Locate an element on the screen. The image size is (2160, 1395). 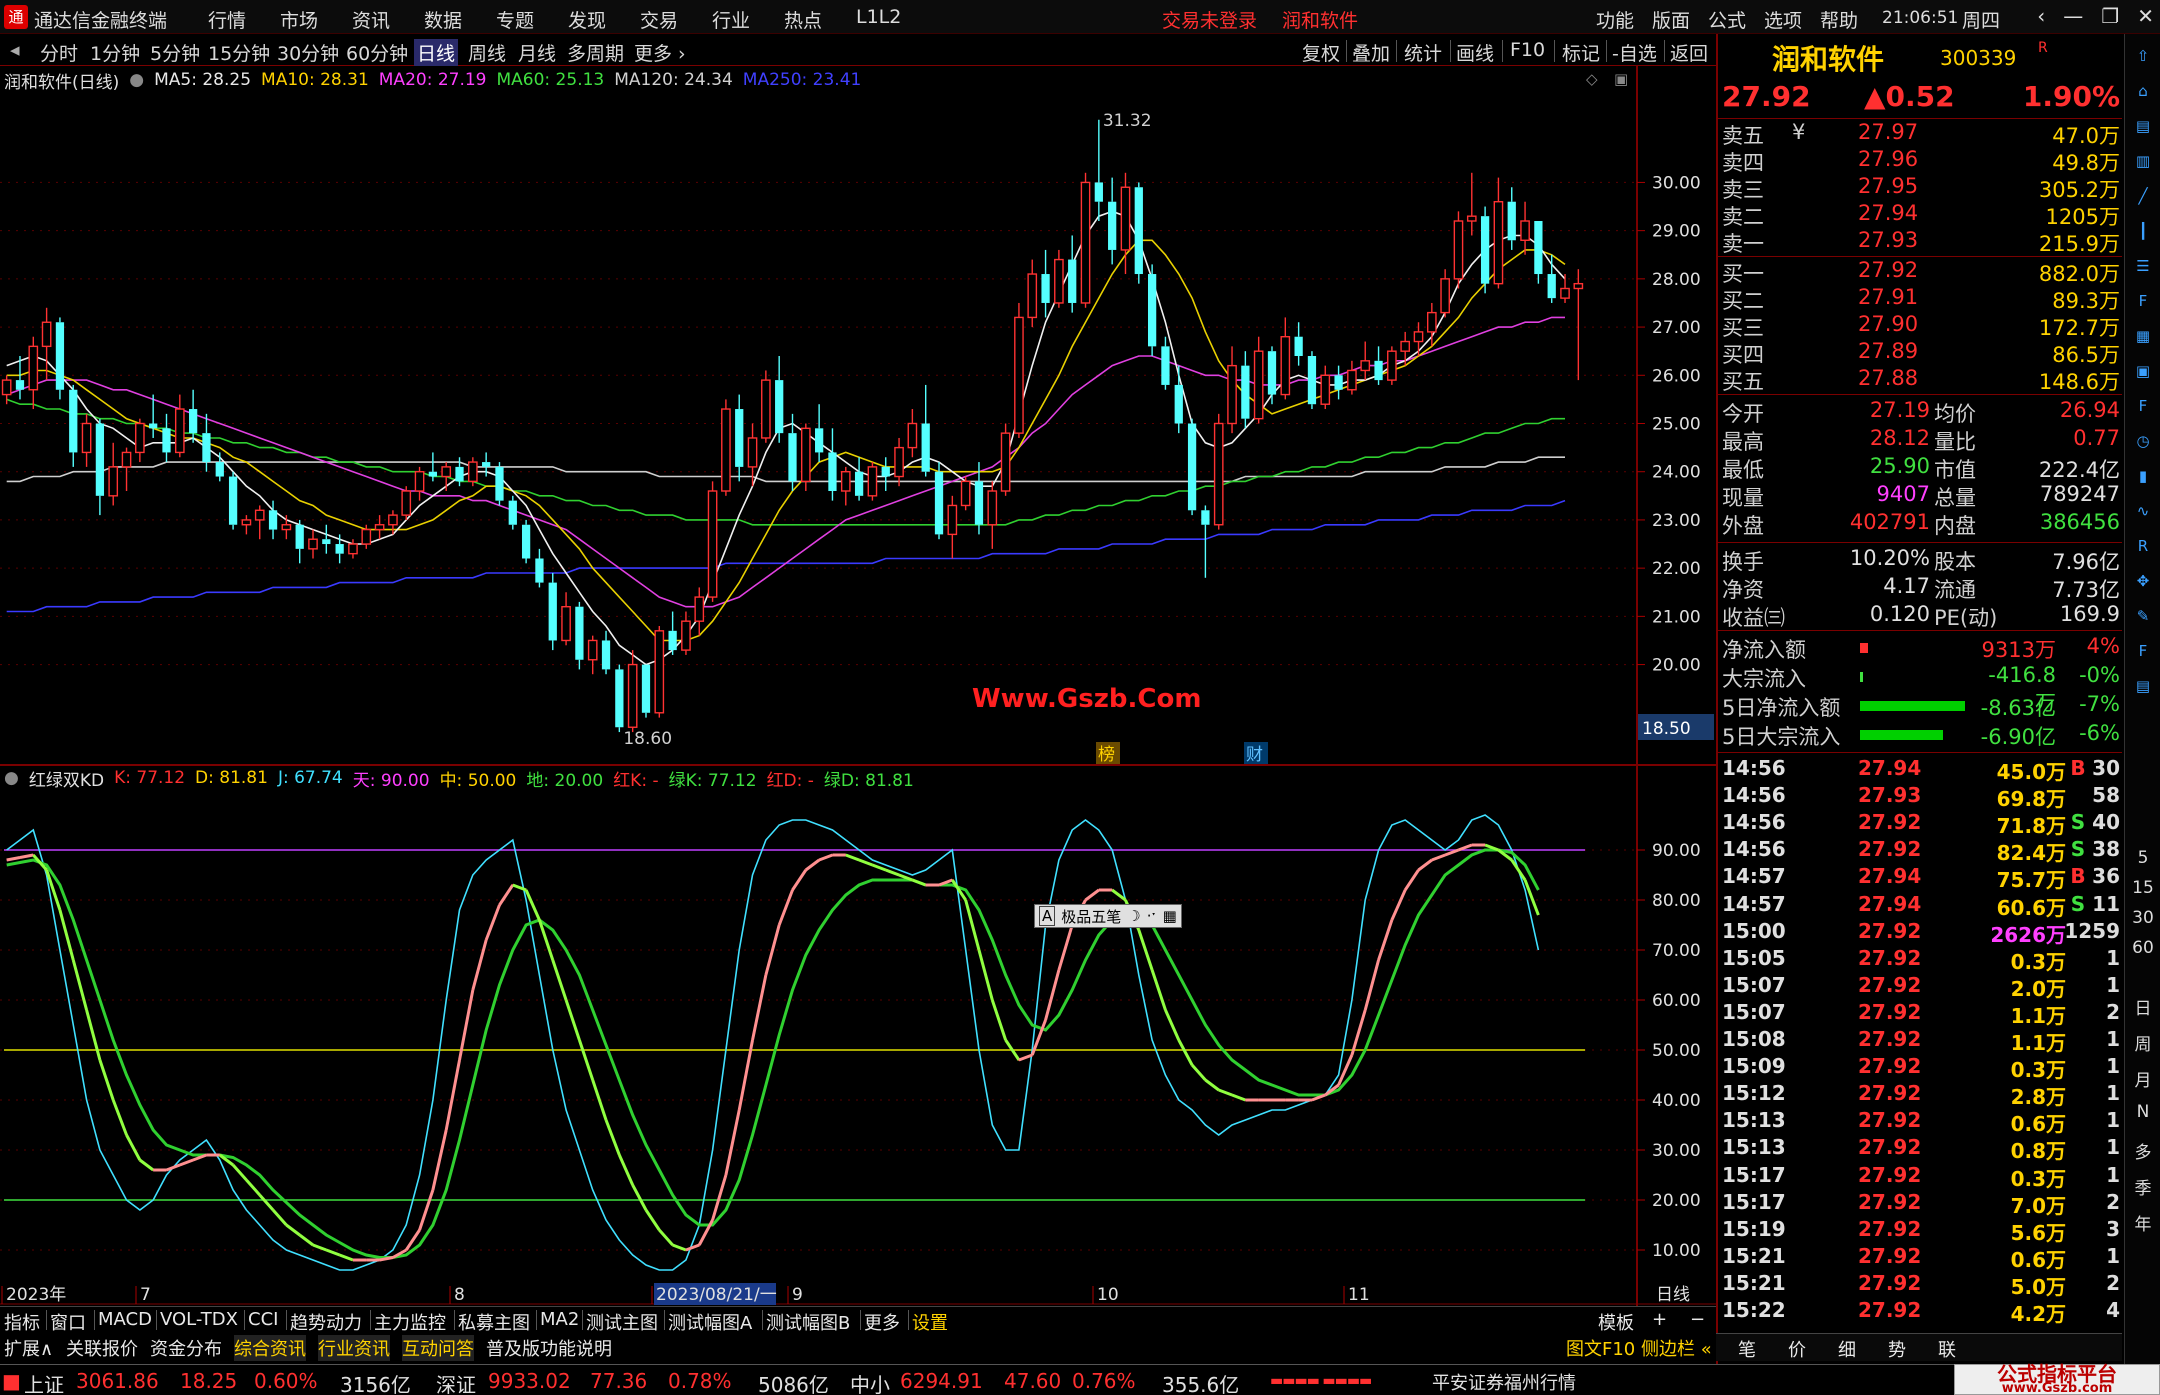
info-tab: 综合资讯 is located at coordinates (270, 1348).